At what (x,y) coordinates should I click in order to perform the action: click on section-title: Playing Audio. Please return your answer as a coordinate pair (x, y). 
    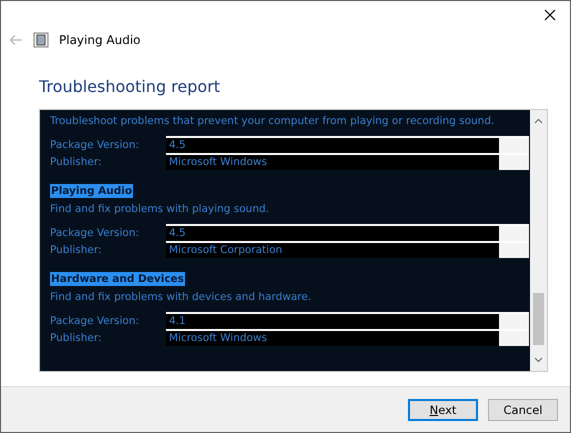
    Looking at the image, I should click on (92, 191).